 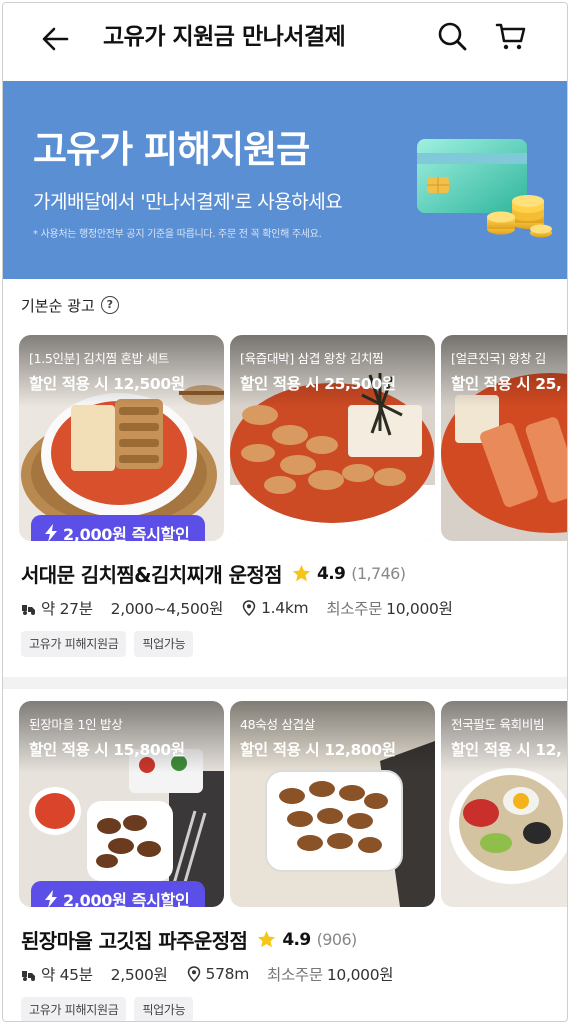 What do you see at coordinates (134, 939) in the screenshot?
I see `store-name: 된장마을 고깃집 파주운정점` at bounding box center [134, 939].